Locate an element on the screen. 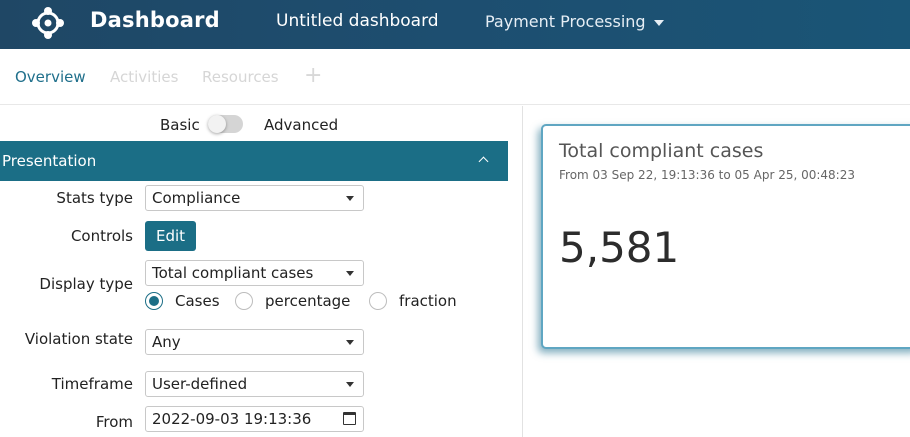 This screenshot has width=910, height=437. timeframe-value: User-defined is located at coordinates (200, 384).